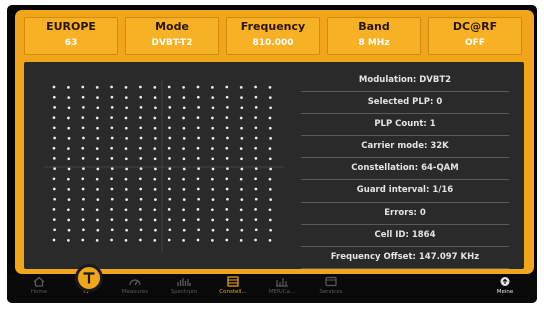 The width and height of the screenshot is (544, 309). What do you see at coordinates (405, 191) in the screenshot?
I see `info-guard-interval: Guard interval: 1/16` at bounding box center [405, 191].